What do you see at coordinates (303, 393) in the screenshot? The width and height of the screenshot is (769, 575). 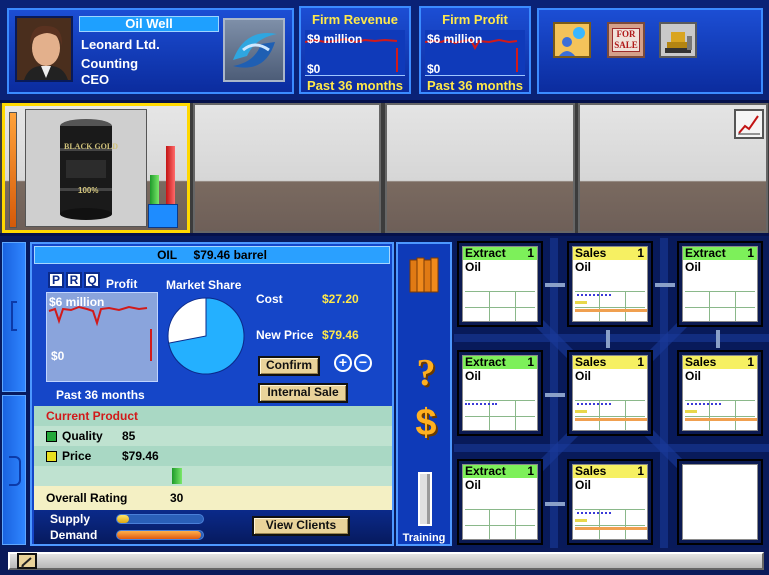 I see `internal-sale-button: Internal Sale` at bounding box center [303, 393].